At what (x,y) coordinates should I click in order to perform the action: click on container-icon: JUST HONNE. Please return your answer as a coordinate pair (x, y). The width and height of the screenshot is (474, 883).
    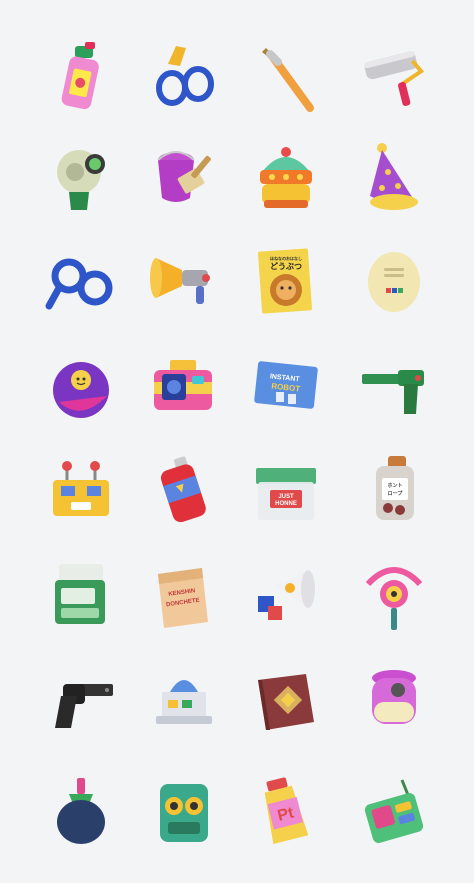
    Looking at the image, I should click on (286, 490).